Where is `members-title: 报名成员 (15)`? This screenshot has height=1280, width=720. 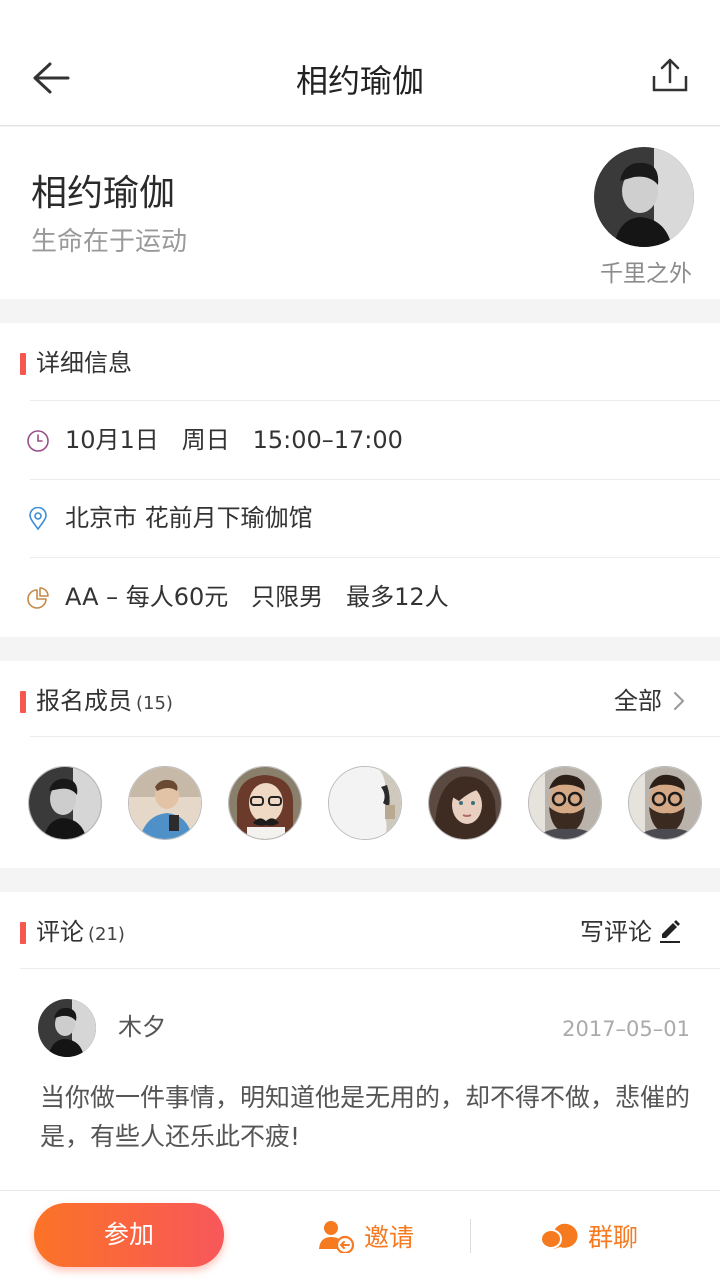 members-title: 报名成员 (15) is located at coordinates (104, 701).